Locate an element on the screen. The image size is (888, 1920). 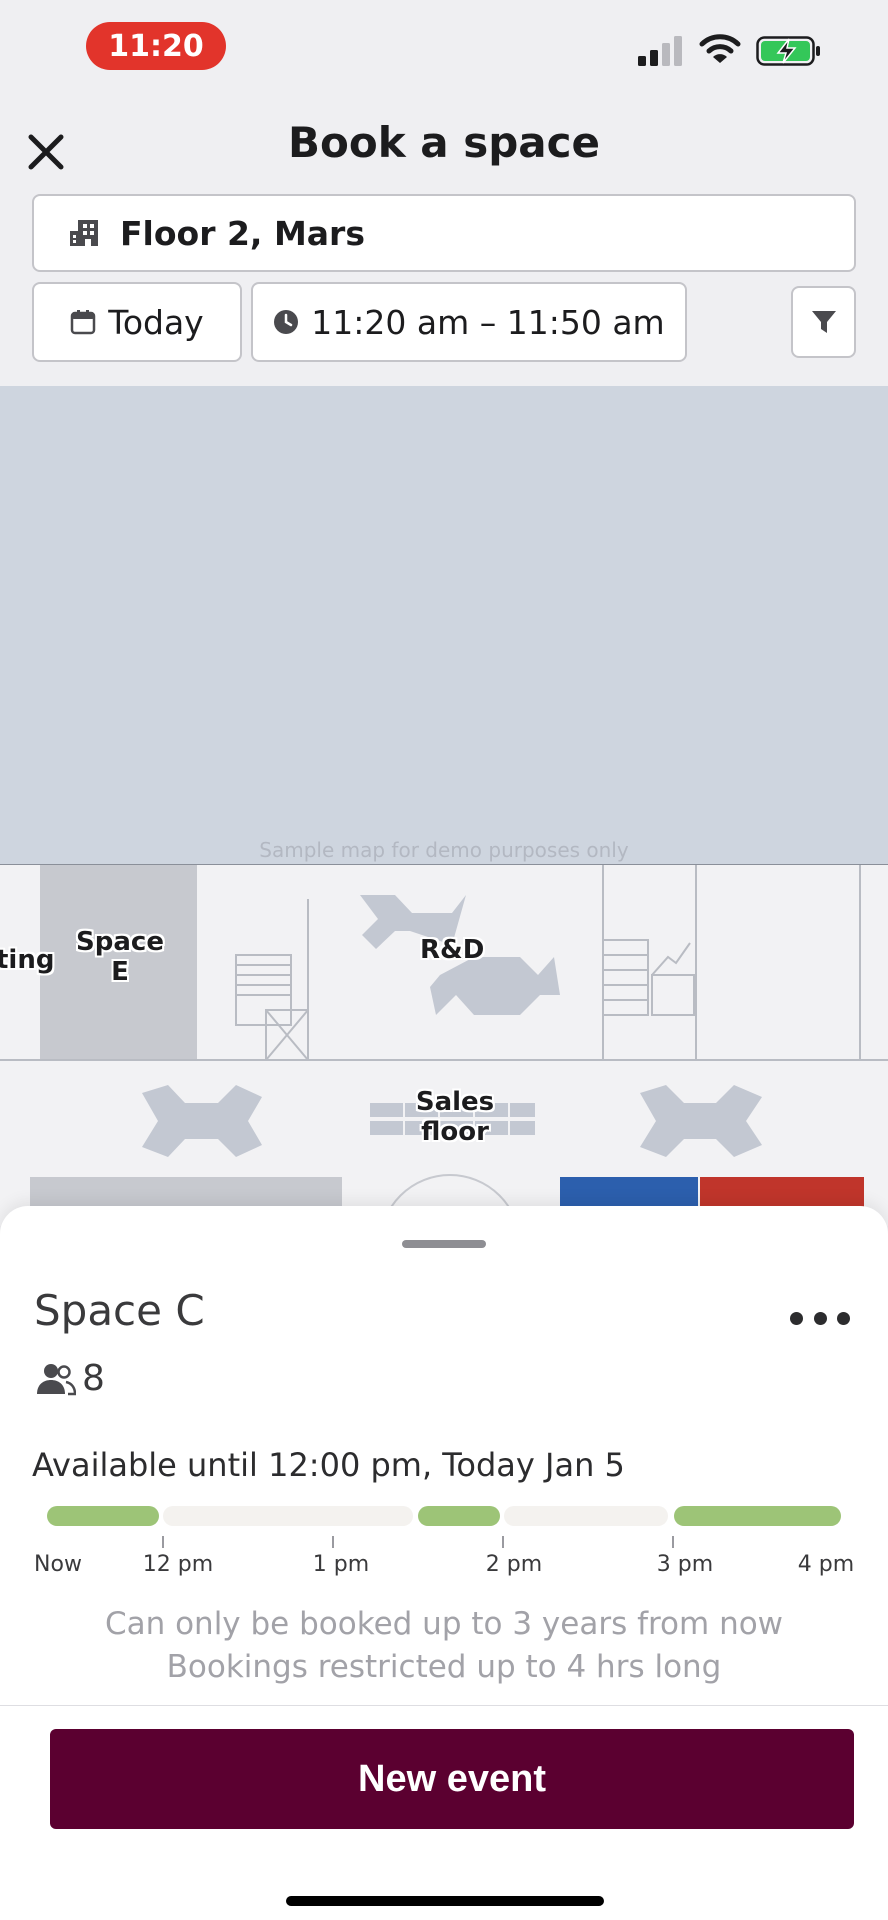
filter-button is located at coordinates (823, 322).